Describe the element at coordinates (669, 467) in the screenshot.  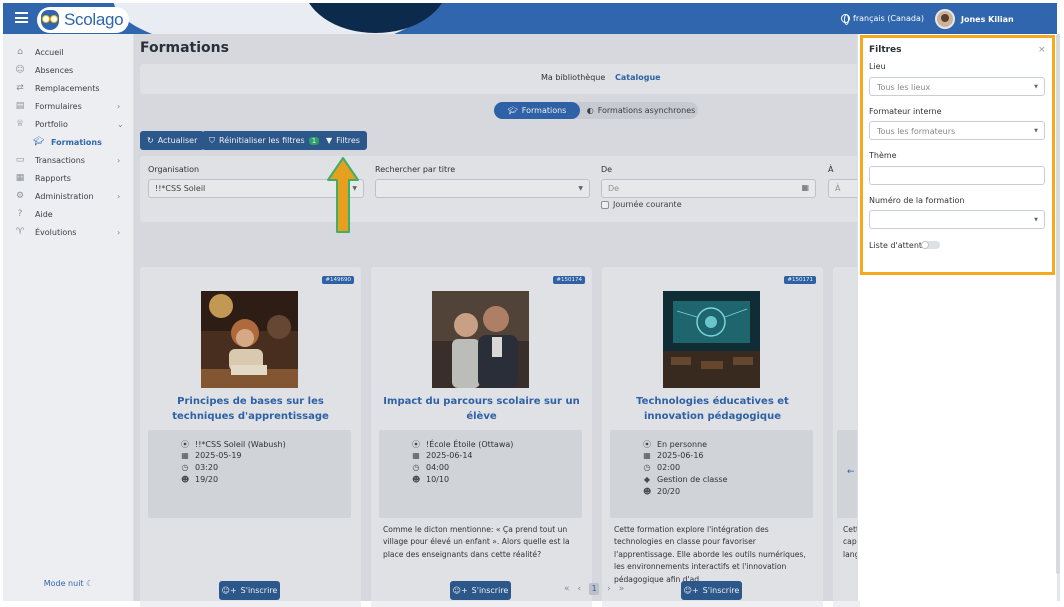
I see `duration-text: 02:00` at that location.